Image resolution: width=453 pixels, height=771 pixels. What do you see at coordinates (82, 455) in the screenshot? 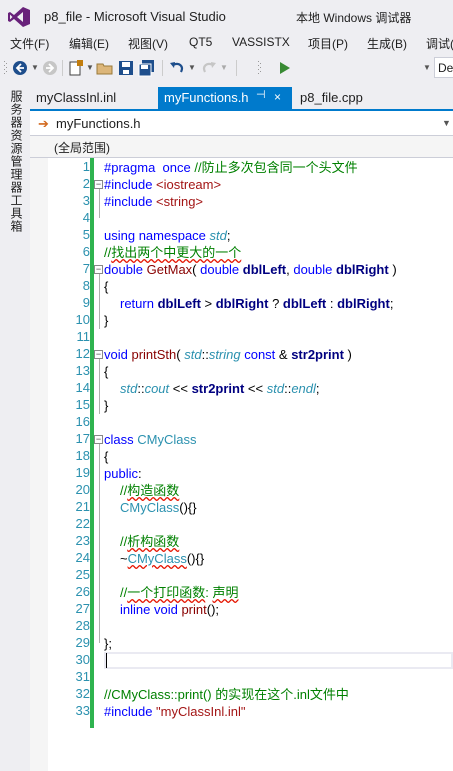
I see `line-number: 18` at bounding box center [82, 455].